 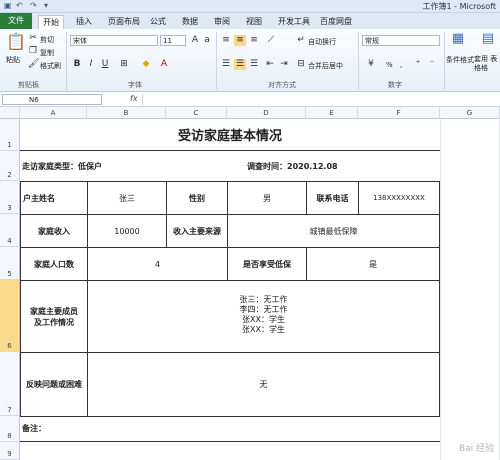 I want to click on font-color-icon: A, so click(x=164, y=64).